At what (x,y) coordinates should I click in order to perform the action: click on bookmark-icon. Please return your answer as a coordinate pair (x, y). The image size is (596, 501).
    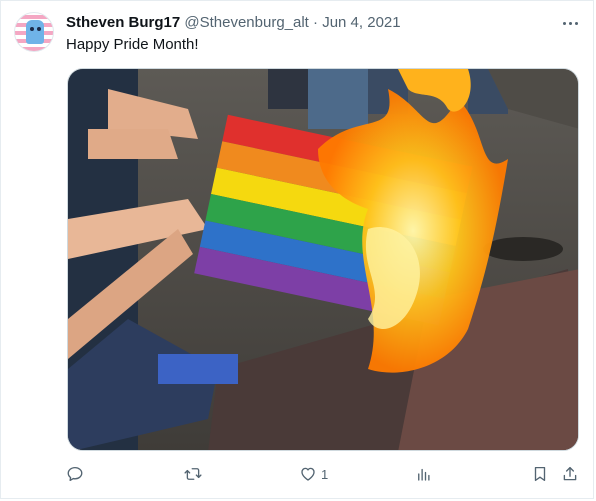
    Looking at the image, I should click on (540, 474).